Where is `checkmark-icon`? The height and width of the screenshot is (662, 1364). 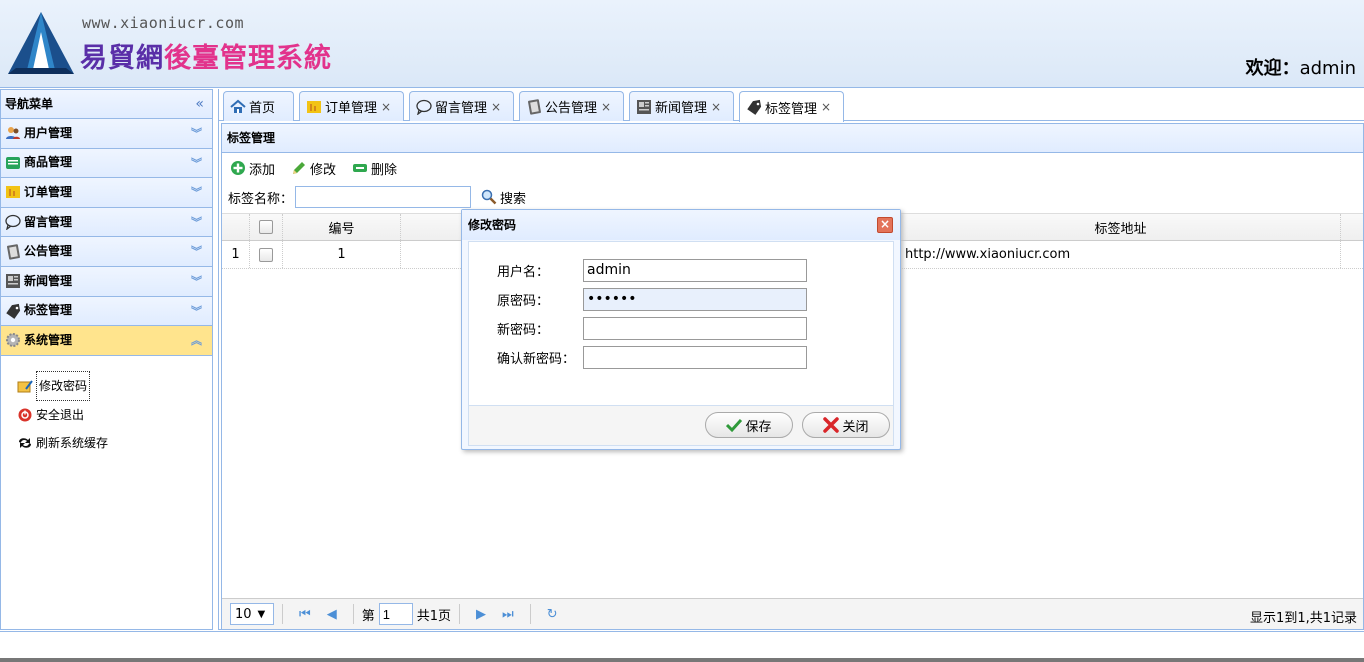 checkmark-icon is located at coordinates (734, 425).